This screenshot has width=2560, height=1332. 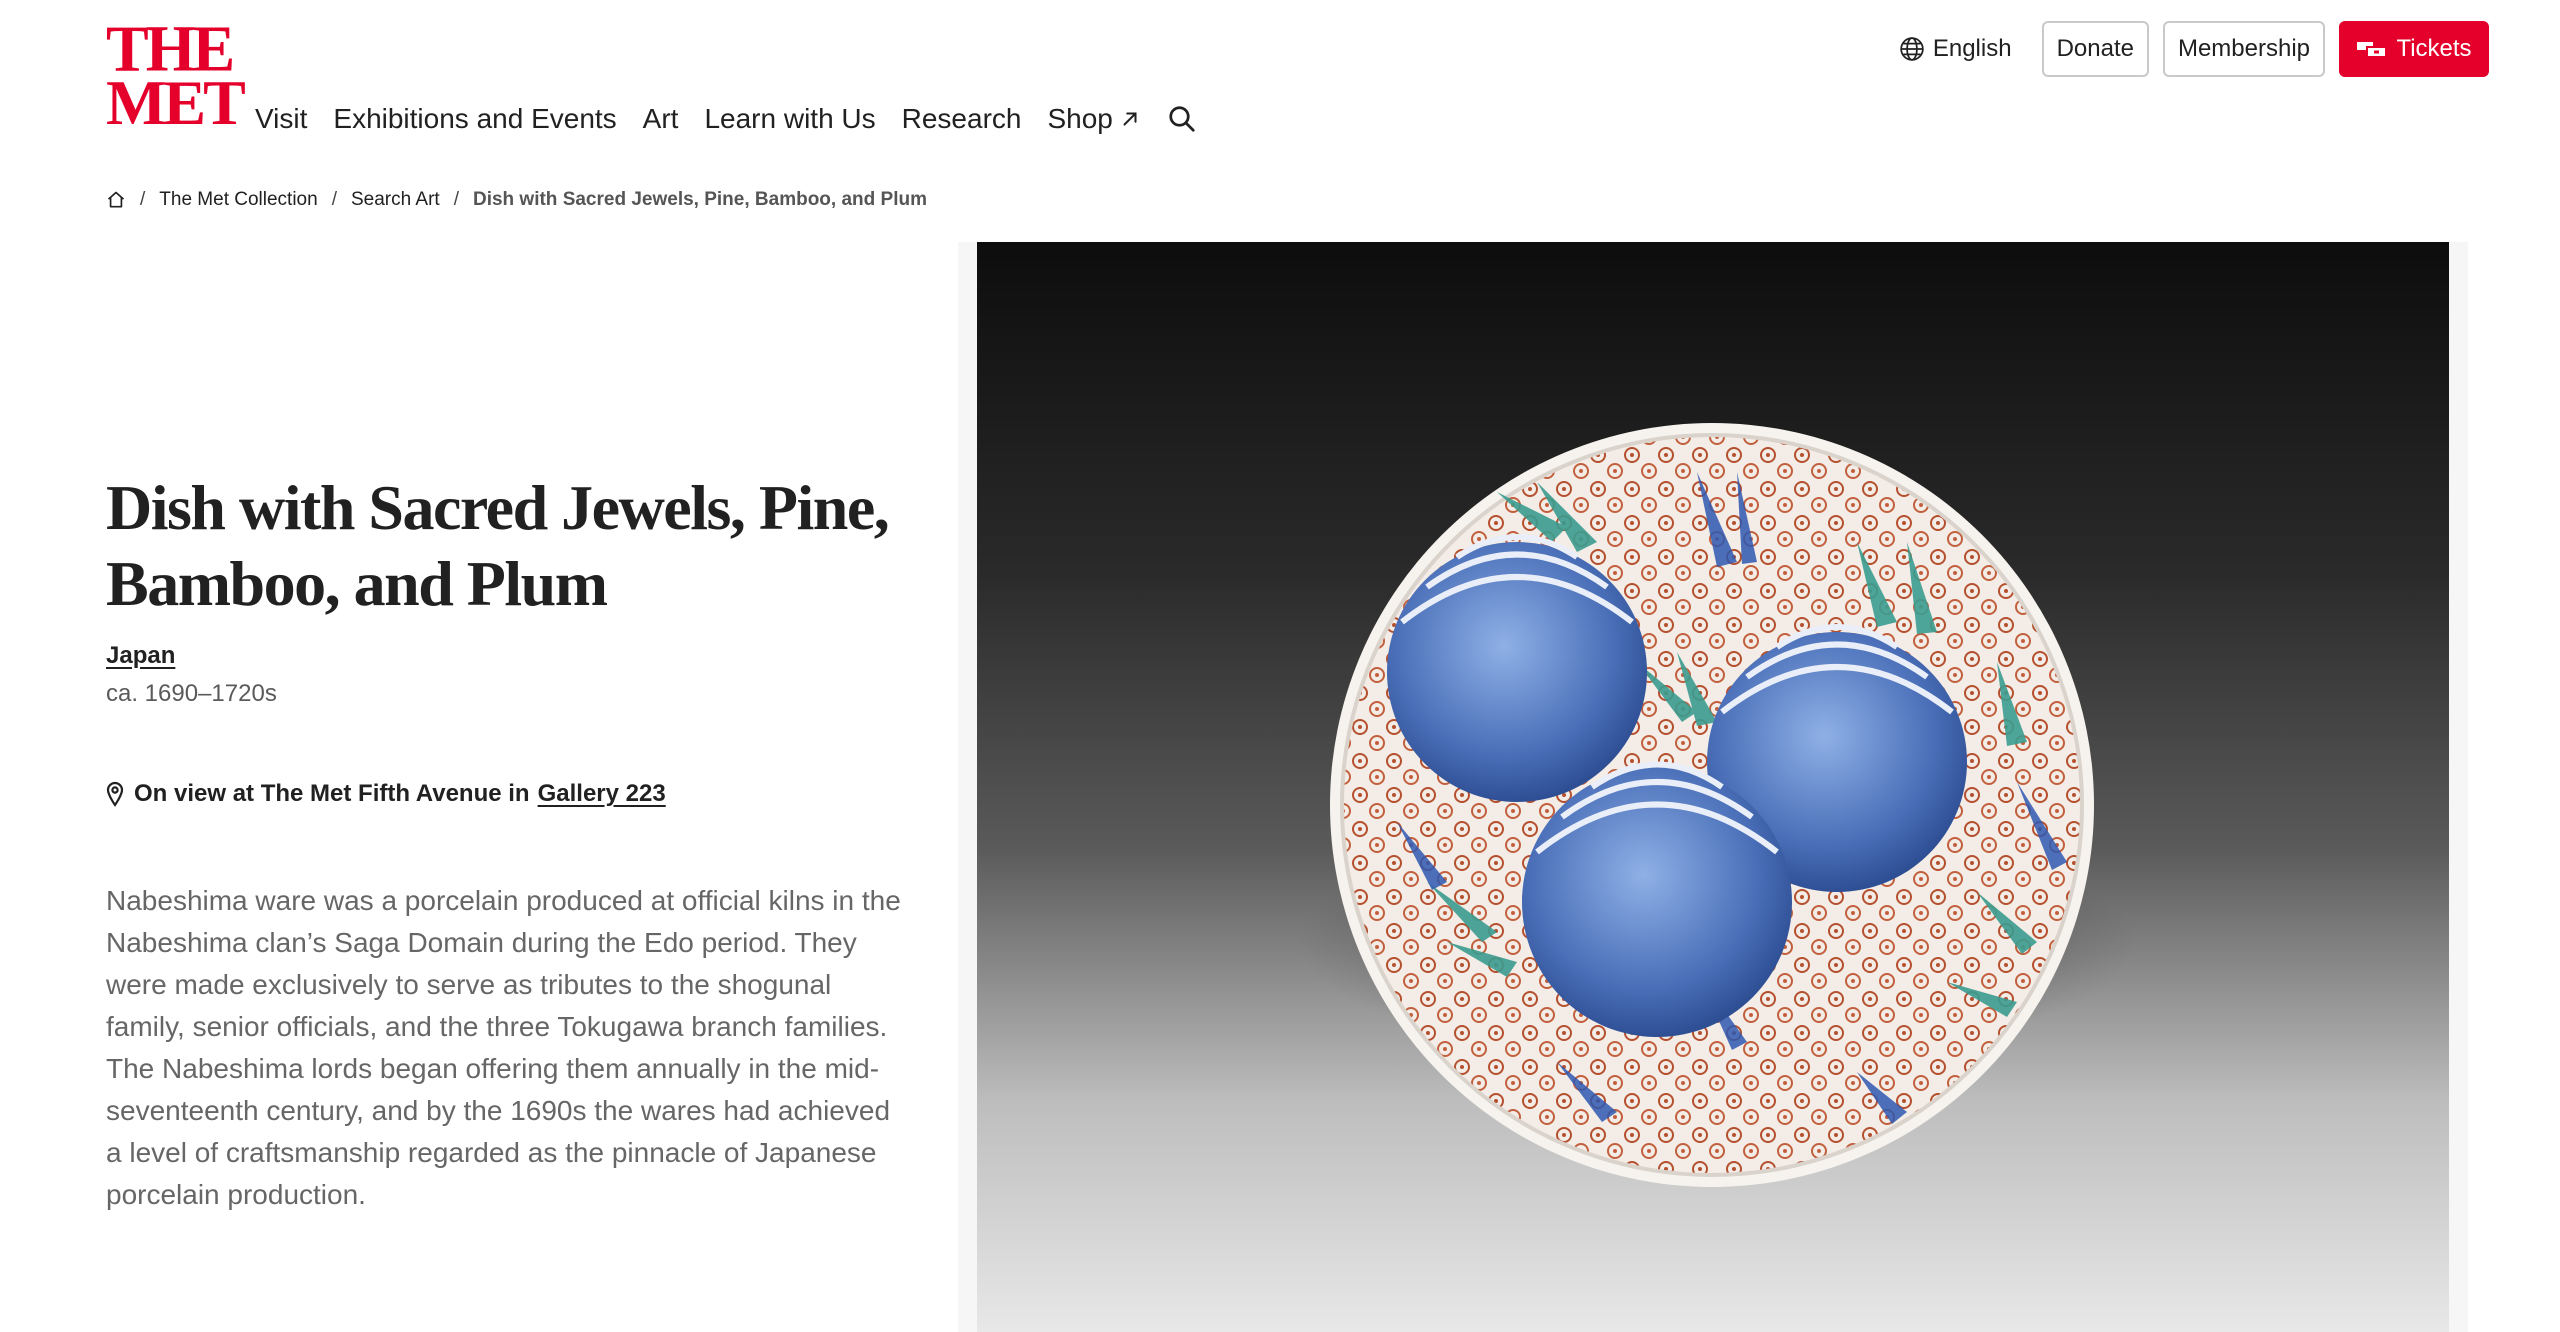 What do you see at coordinates (395, 200) in the screenshot?
I see `breadcrumb-search-art: Search Art` at bounding box center [395, 200].